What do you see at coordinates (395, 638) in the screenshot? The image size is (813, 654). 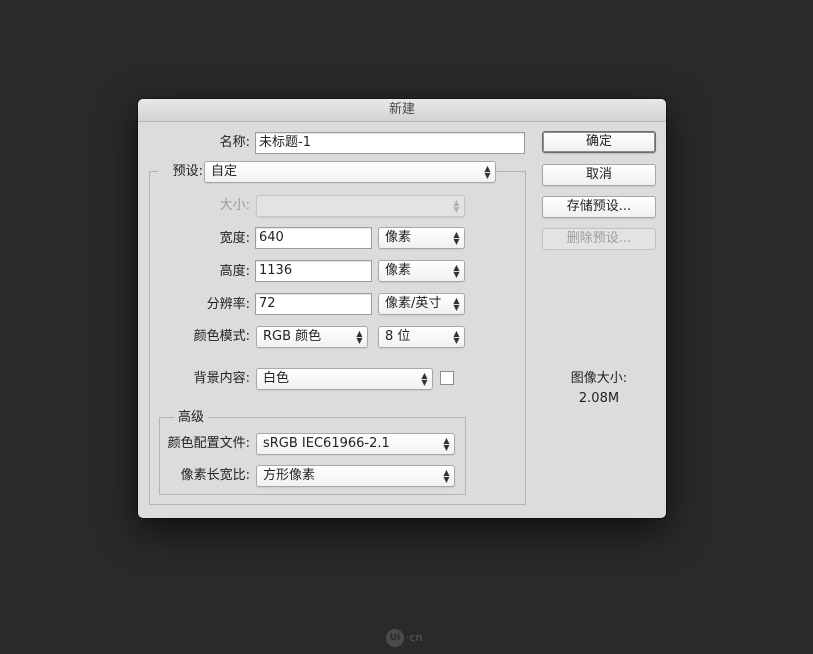 I see `watermark-logo: Ui` at bounding box center [395, 638].